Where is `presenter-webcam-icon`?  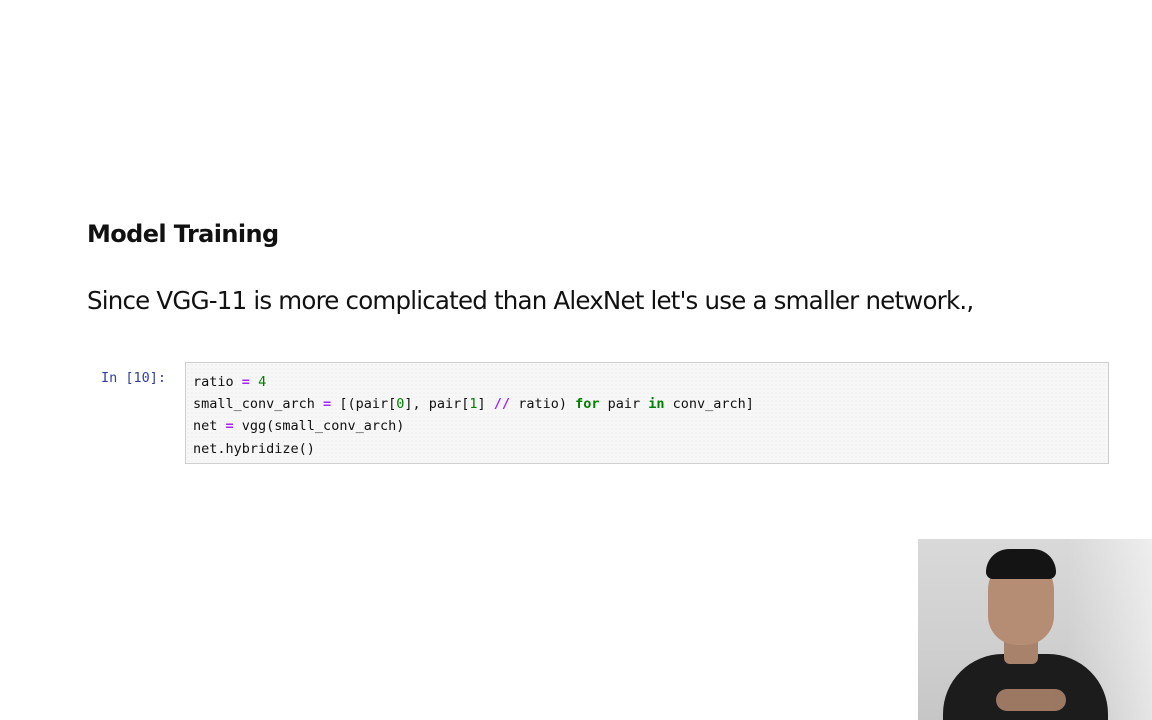
presenter-webcam-icon is located at coordinates (1035, 629).